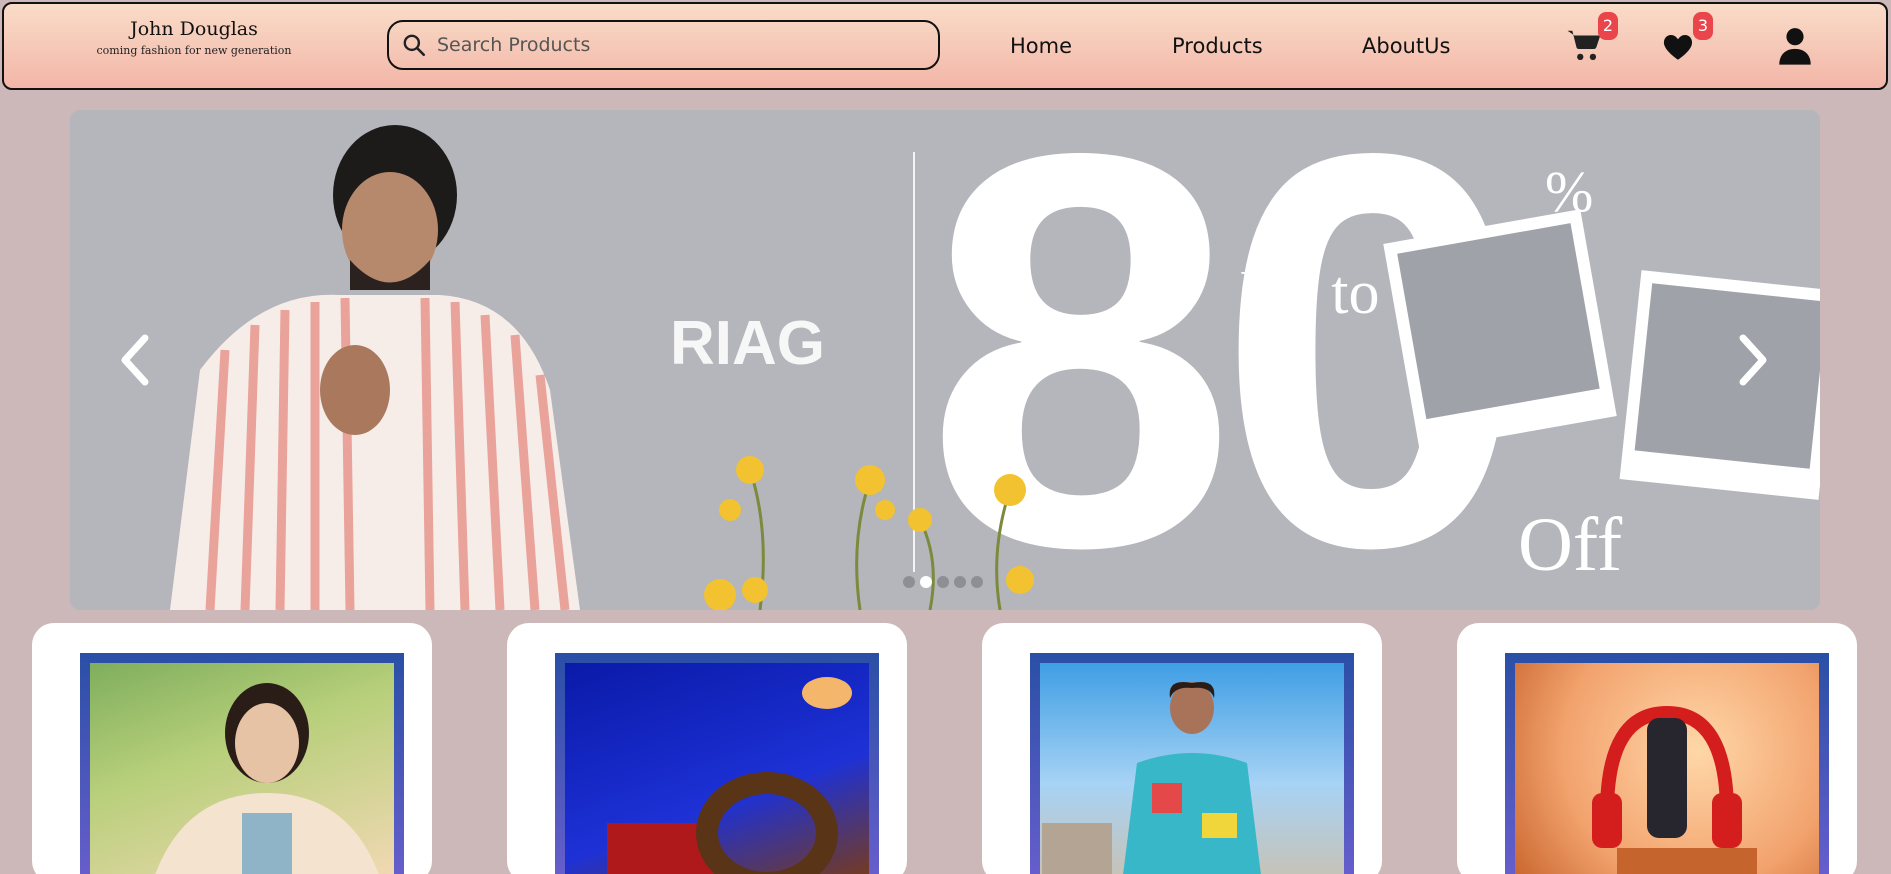  What do you see at coordinates (135, 360) in the screenshot?
I see `carousel-prev-chevron-icon` at bounding box center [135, 360].